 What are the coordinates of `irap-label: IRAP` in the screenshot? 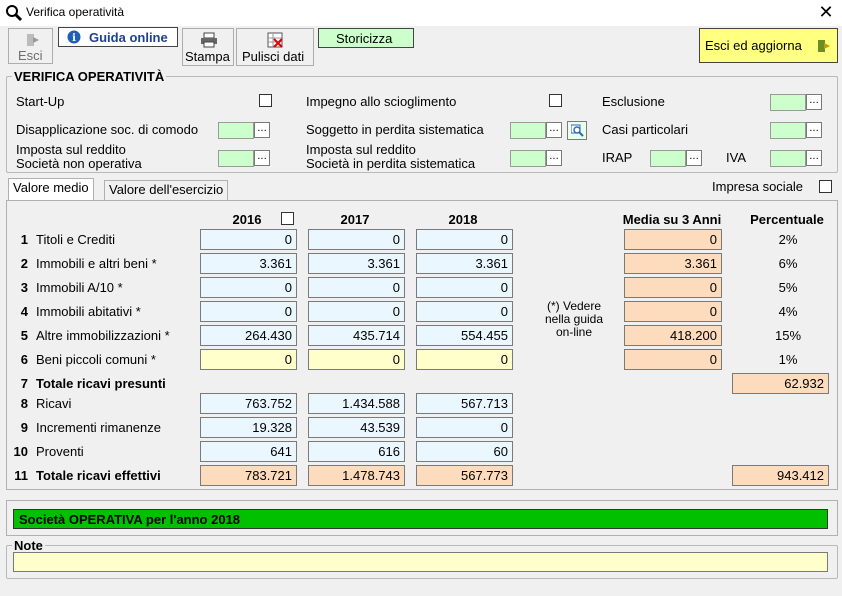 It's located at (617, 157).